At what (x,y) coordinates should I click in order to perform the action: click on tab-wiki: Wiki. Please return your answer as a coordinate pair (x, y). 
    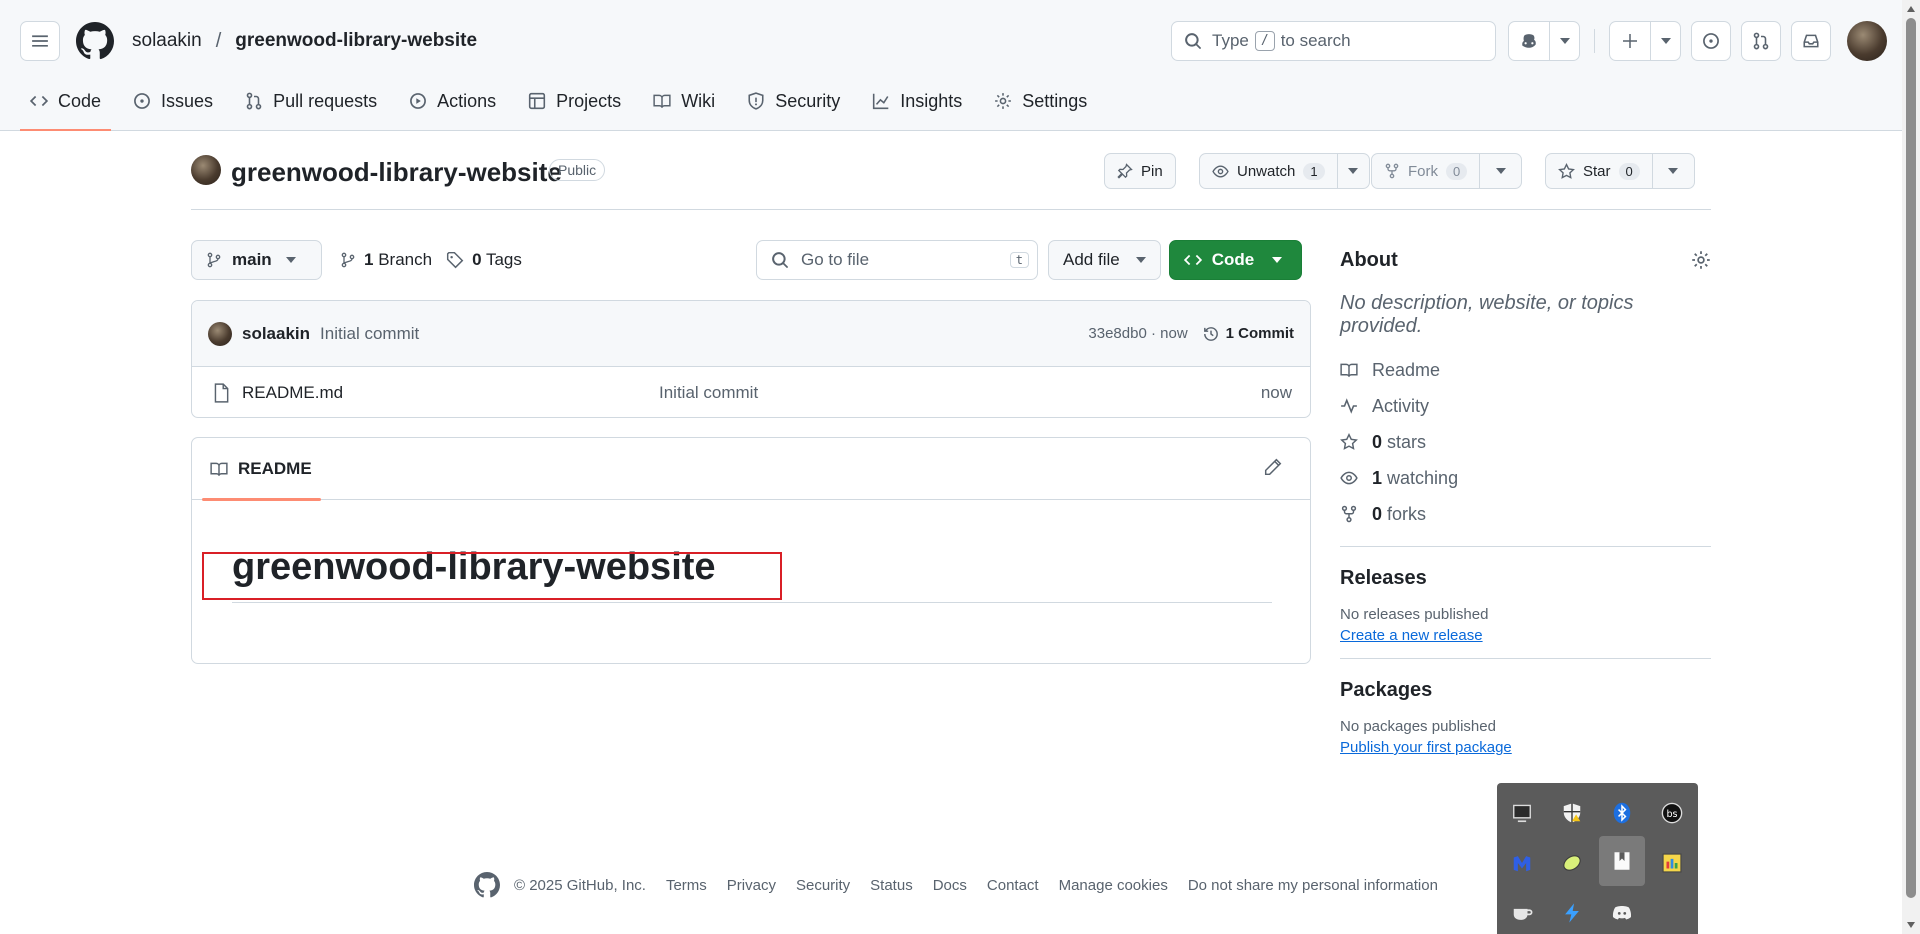
    Looking at the image, I should click on (684, 101).